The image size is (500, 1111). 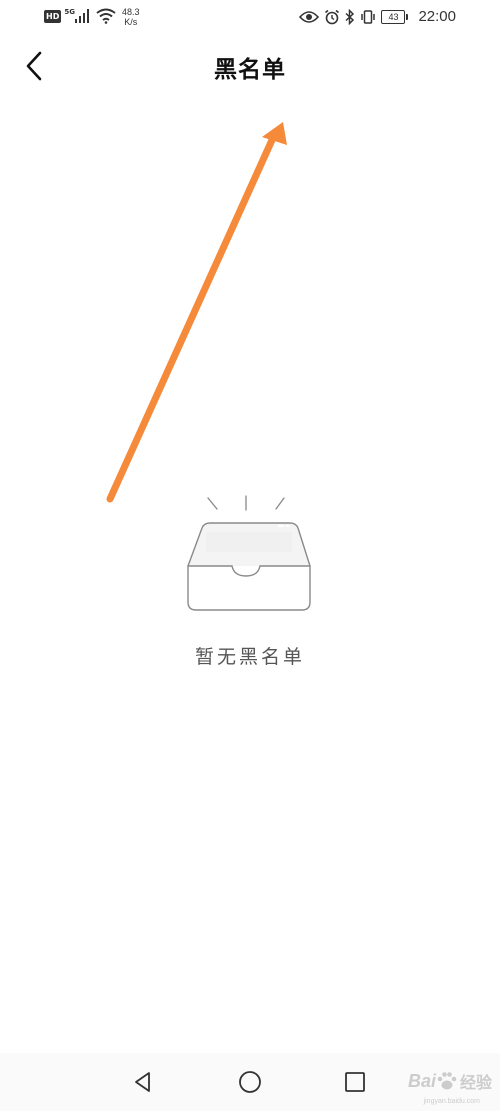 I want to click on annotation-arrow-head, so click(x=274, y=133).